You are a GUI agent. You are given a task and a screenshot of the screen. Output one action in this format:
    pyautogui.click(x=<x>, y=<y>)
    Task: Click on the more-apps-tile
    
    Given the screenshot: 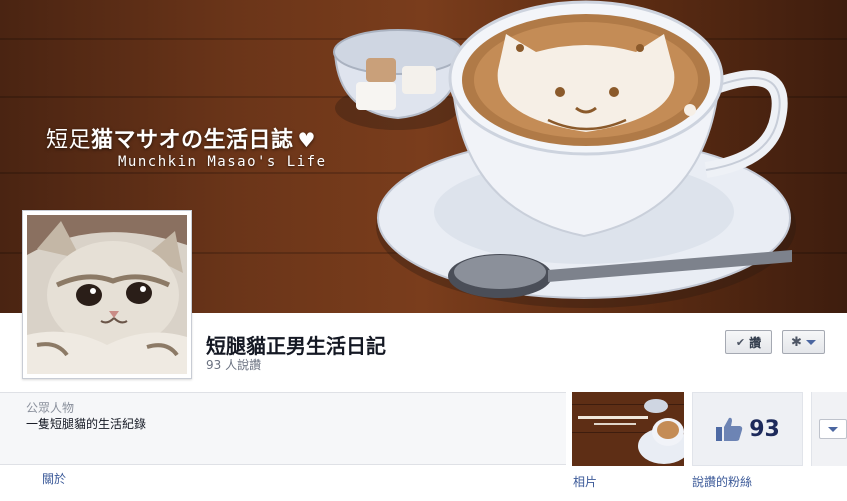 What is the action you would take?
    pyautogui.click(x=829, y=429)
    